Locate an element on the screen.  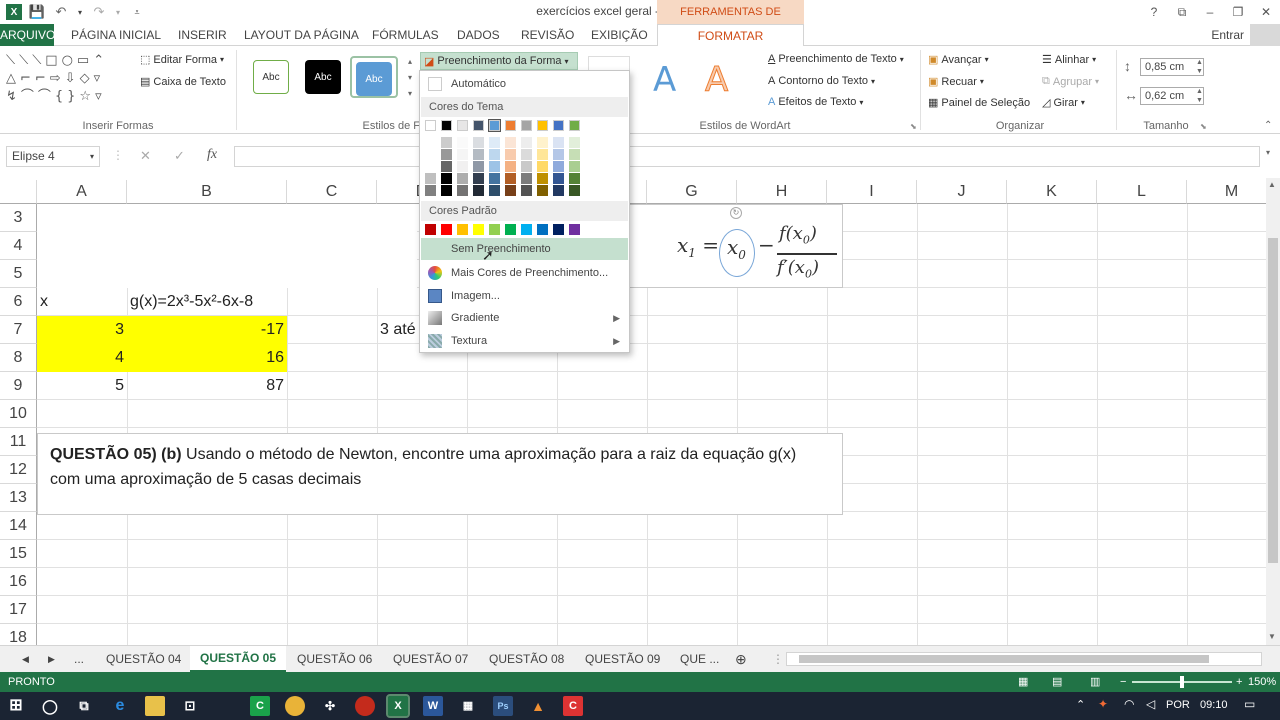
align-button: ☰ Alinhar ▾ is located at coordinates (1069, 60).